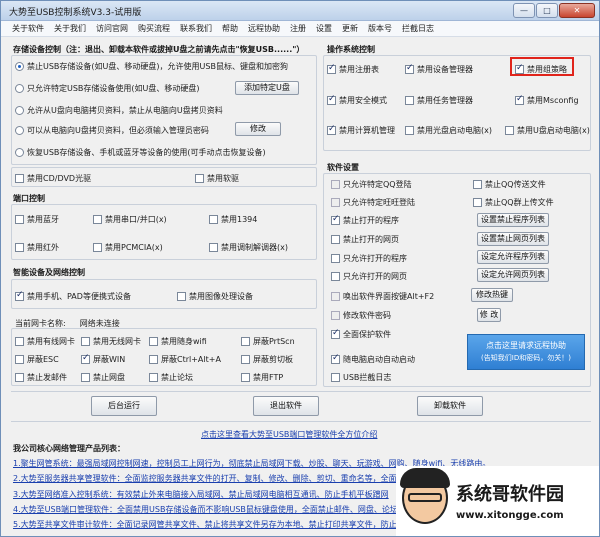 The height and width of the screenshot is (537, 600). I want to click on block-esc: 屏蔽ESC, so click(37, 359).